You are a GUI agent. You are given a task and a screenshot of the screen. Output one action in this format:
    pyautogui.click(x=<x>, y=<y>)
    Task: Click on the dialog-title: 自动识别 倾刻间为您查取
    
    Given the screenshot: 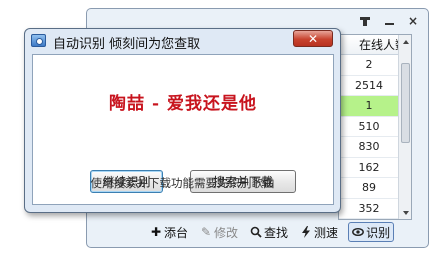 What is the action you would take?
    pyautogui.click(x=127, y=44)
    